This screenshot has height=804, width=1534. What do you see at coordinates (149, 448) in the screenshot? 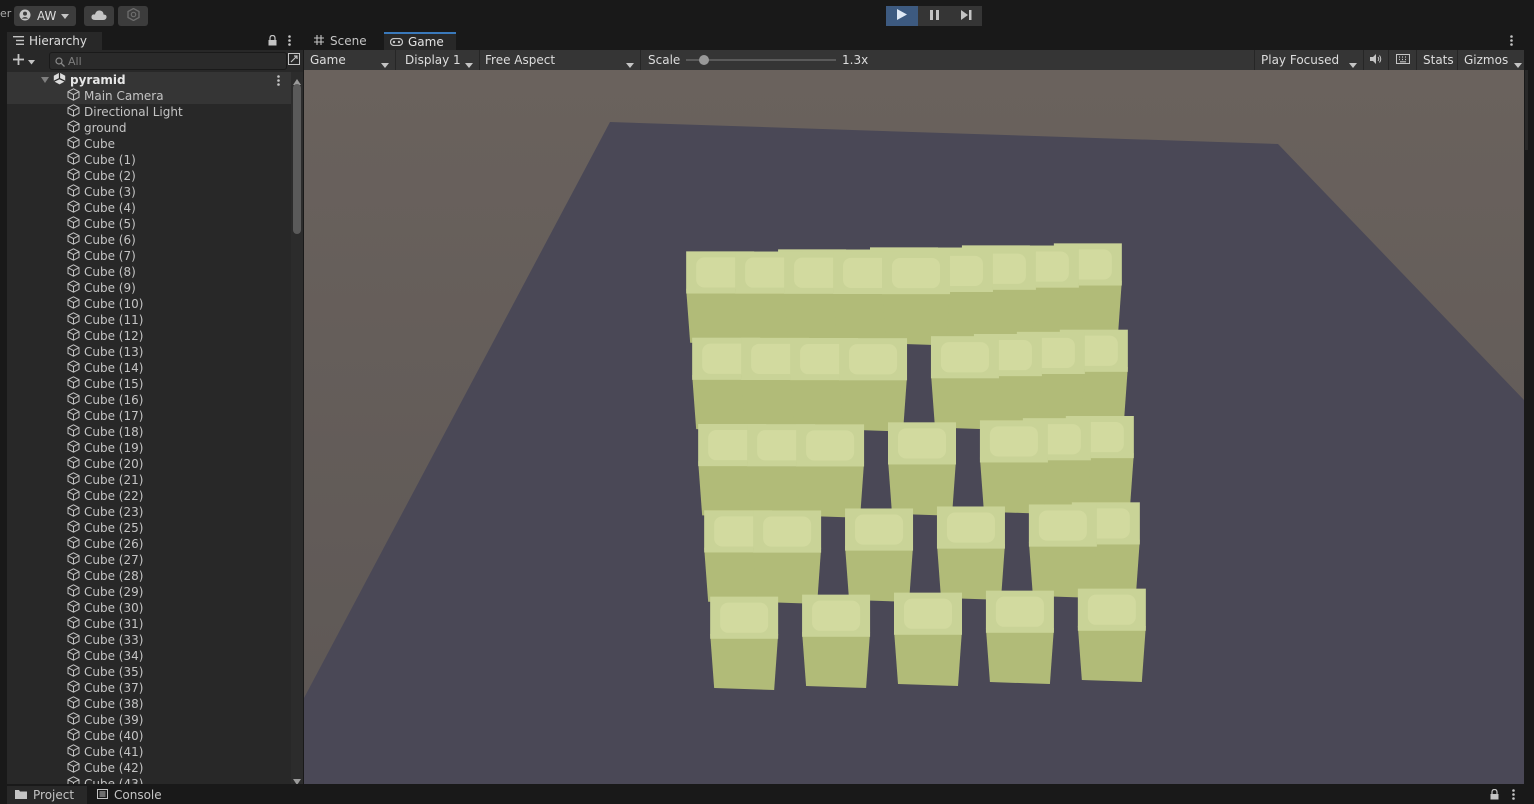
I see `hierarchy-item: Cube (19)` at bounding box center [149, 448].